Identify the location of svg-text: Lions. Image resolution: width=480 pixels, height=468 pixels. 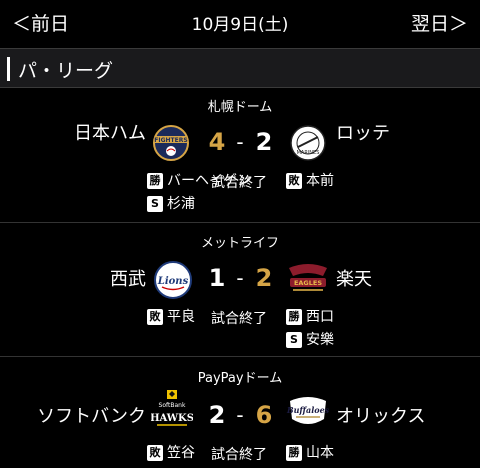
(173, 281).